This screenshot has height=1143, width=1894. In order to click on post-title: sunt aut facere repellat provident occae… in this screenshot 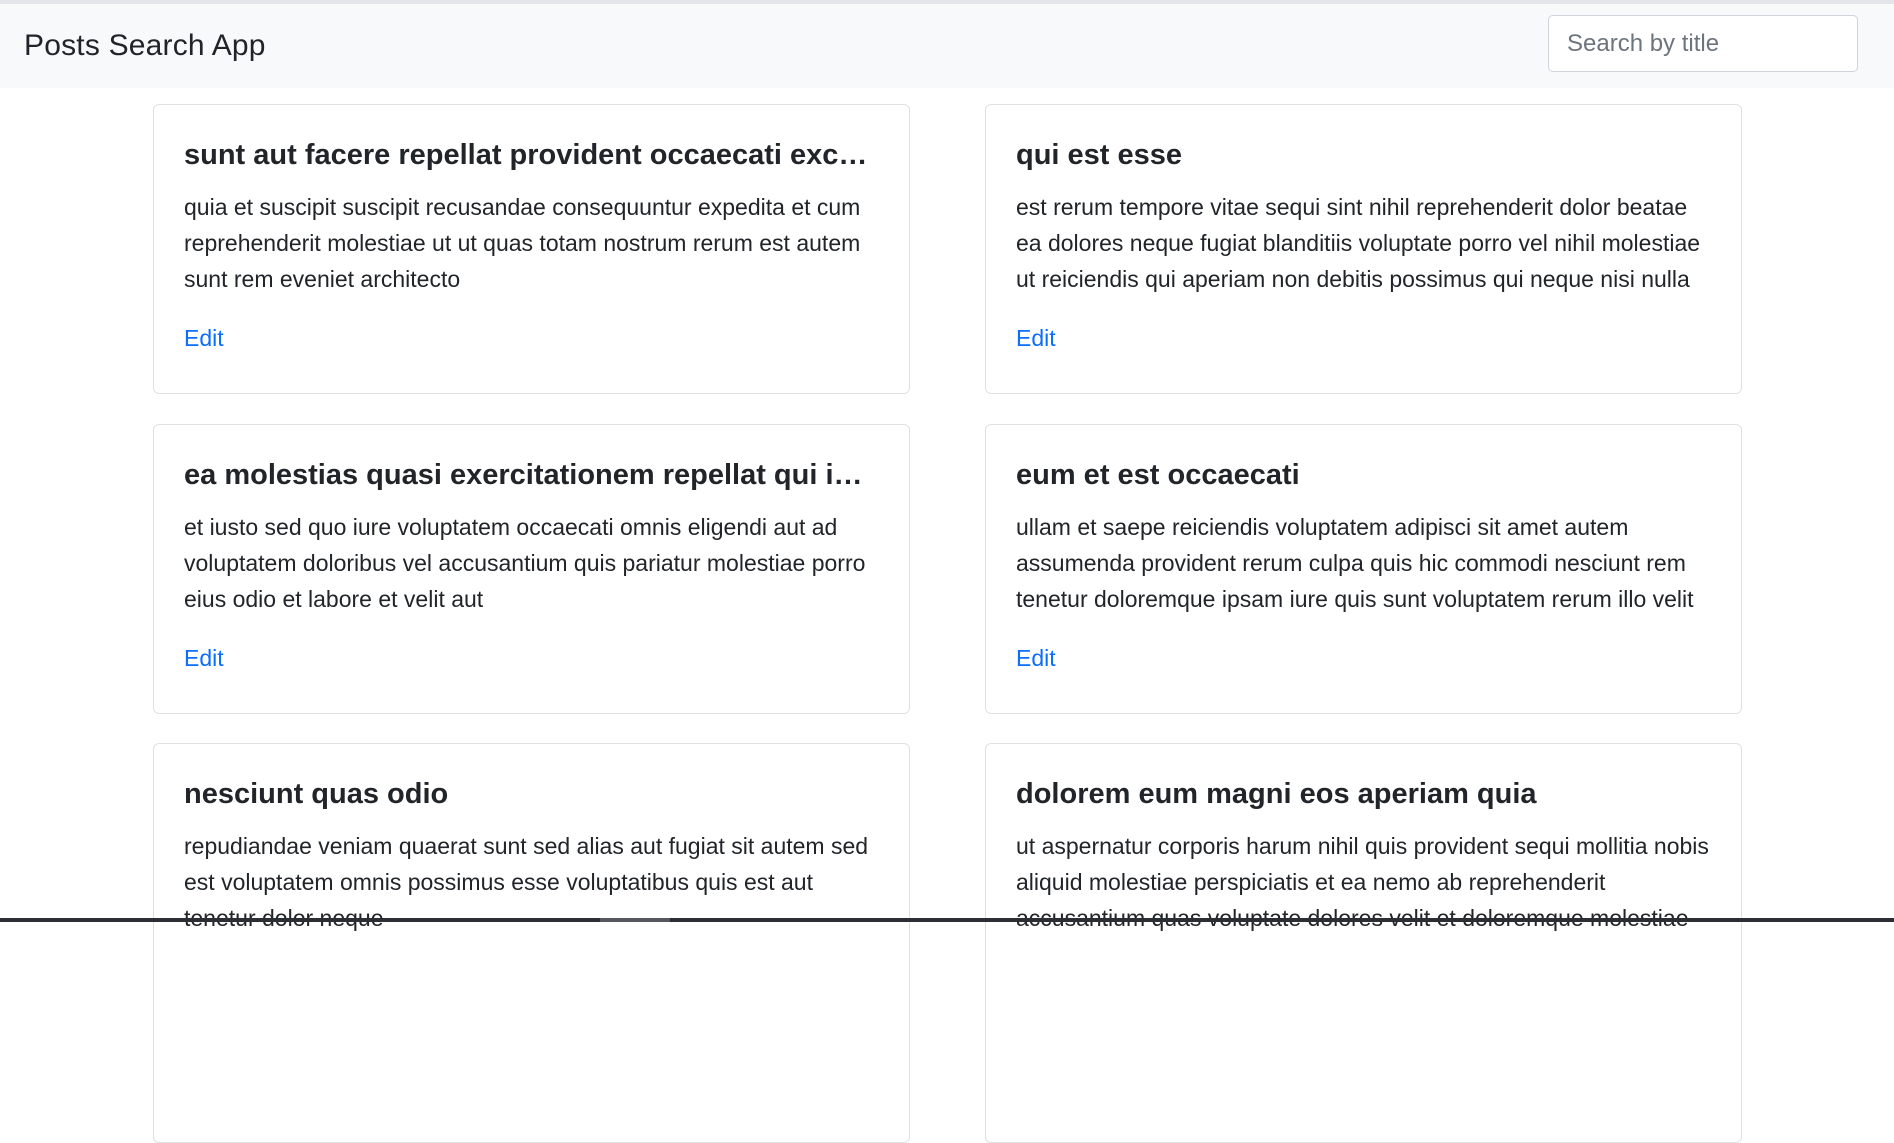, I will do `click(531, 155)`.